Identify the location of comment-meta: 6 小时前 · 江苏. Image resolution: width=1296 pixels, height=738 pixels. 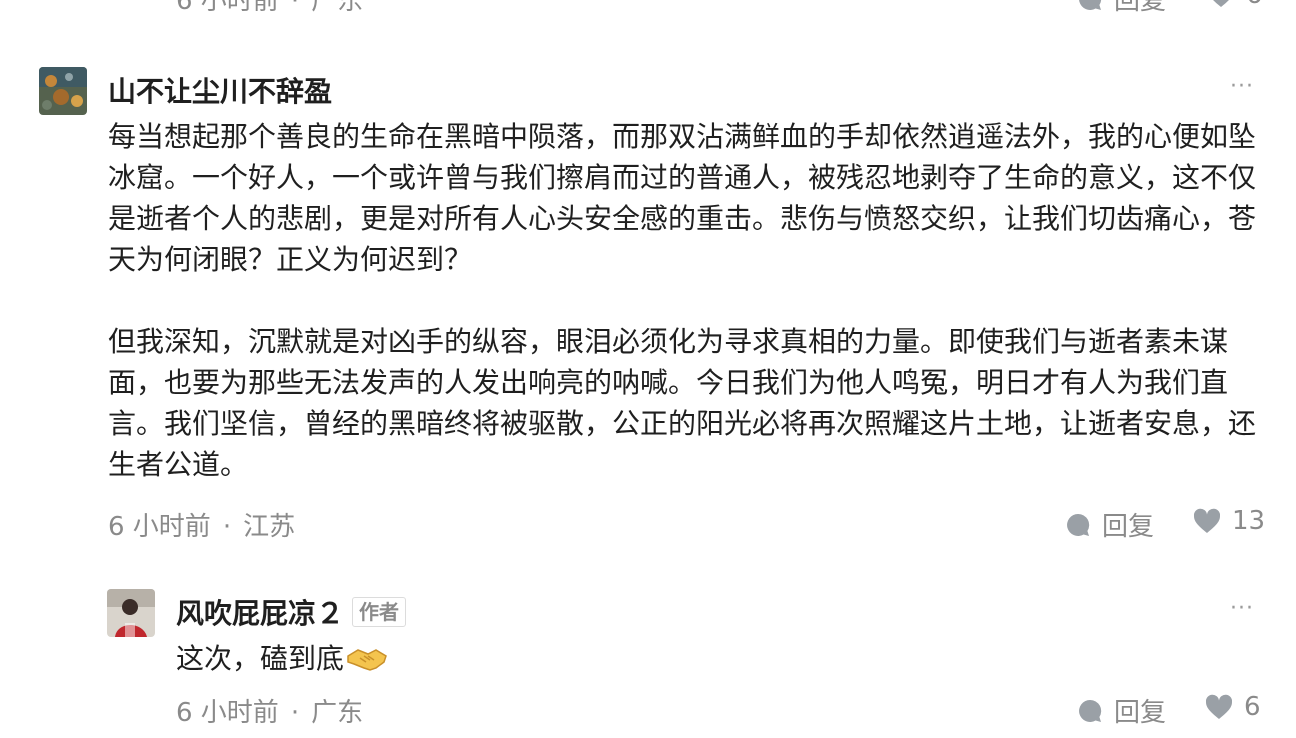
(201, 524).